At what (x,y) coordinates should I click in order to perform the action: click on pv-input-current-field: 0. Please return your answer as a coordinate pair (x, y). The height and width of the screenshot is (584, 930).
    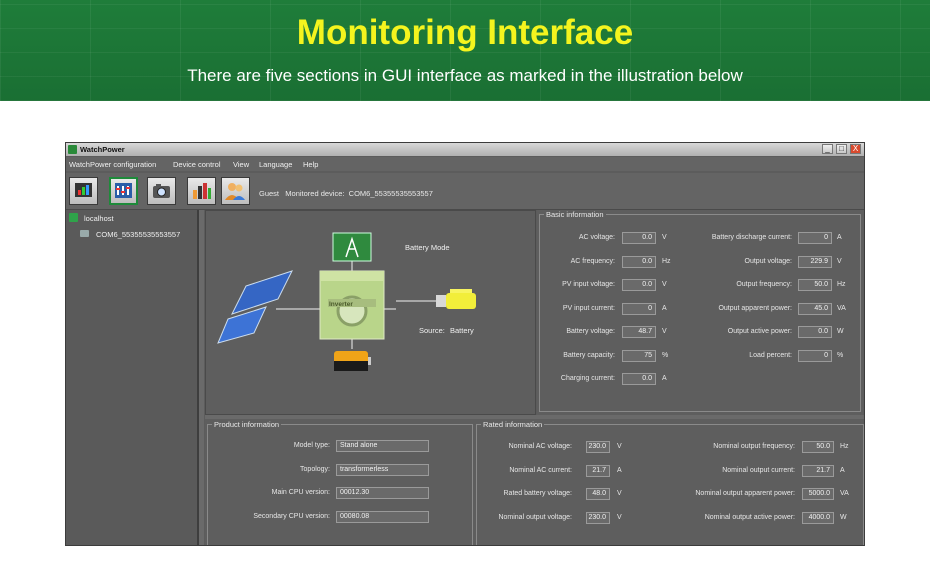
    Looking at the image, I should click on (639, 308).